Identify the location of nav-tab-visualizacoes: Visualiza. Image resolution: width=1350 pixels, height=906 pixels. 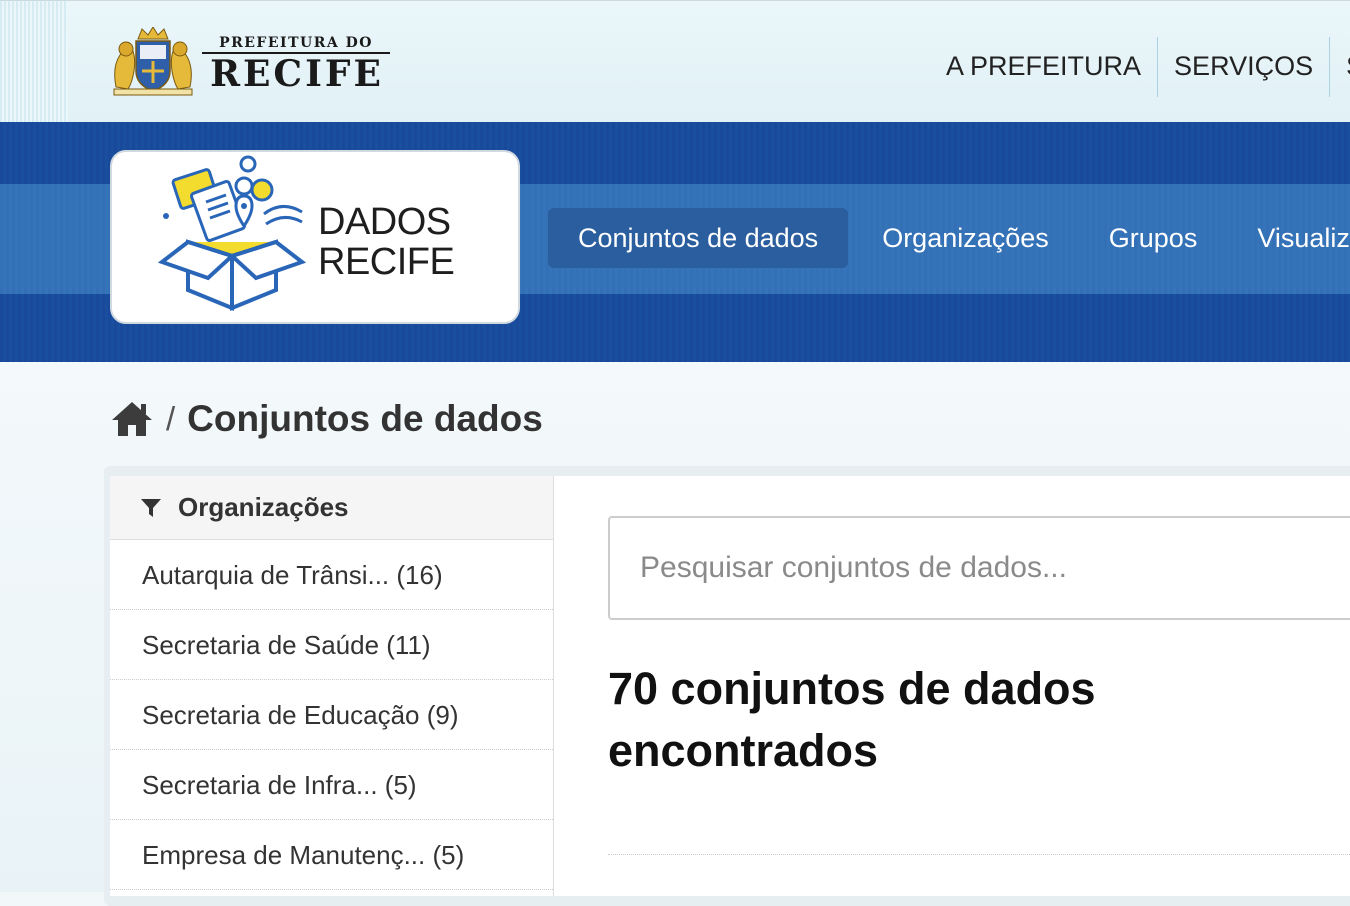
(1288, 238).